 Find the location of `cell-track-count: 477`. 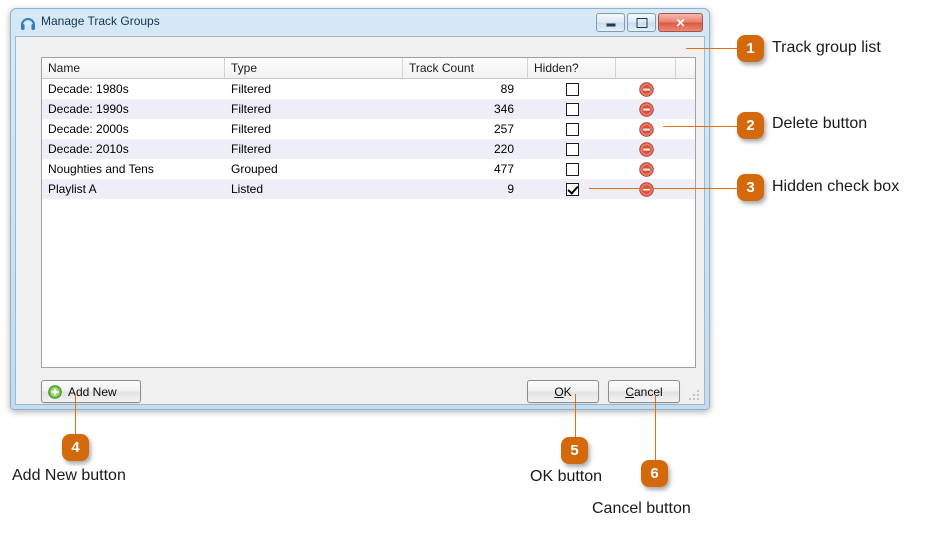

cell-track-count: 477 is located at coordinates (503, 169).